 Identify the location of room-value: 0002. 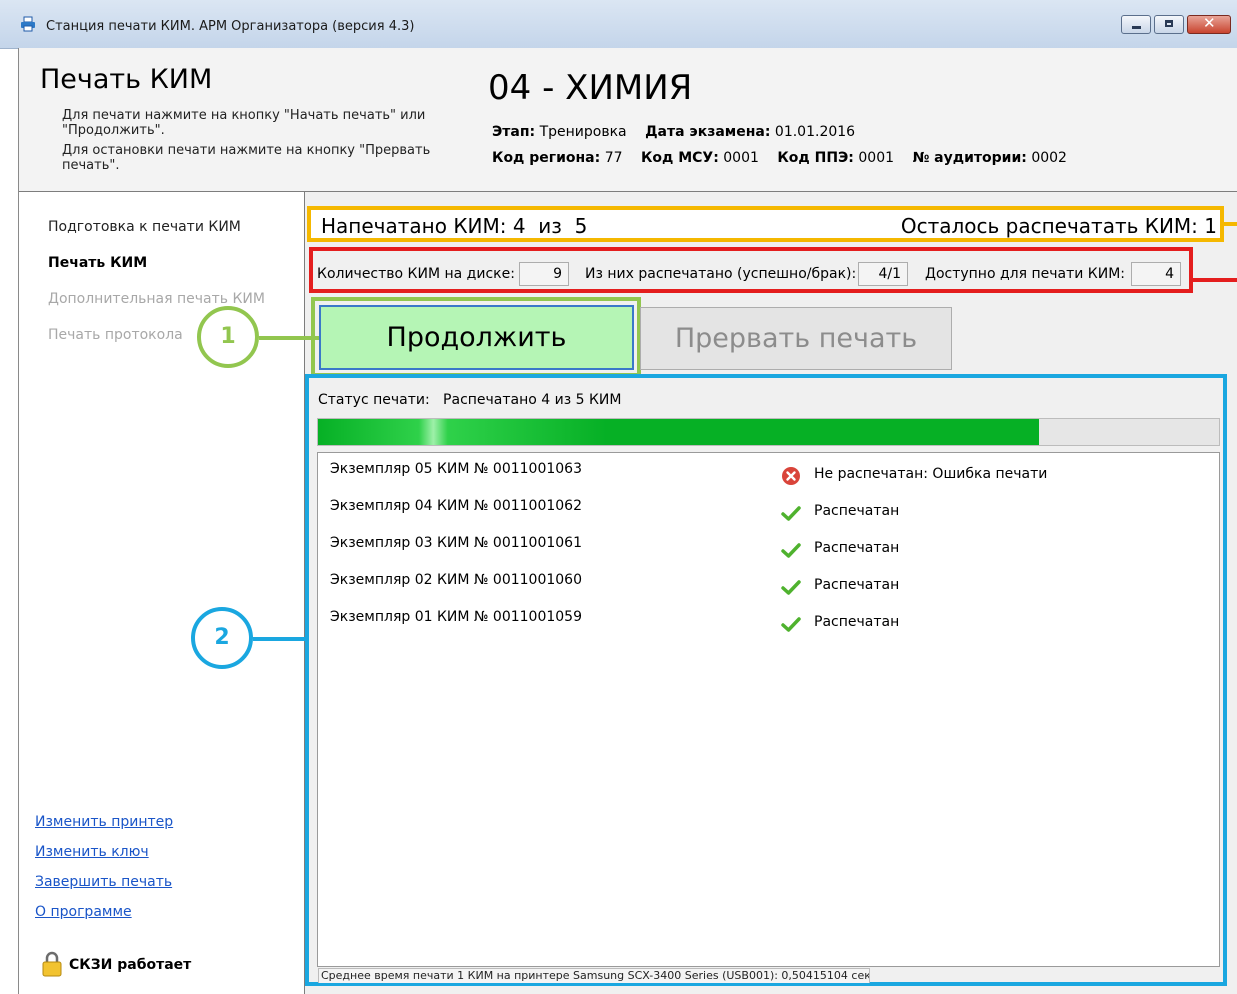
(1049, 158).